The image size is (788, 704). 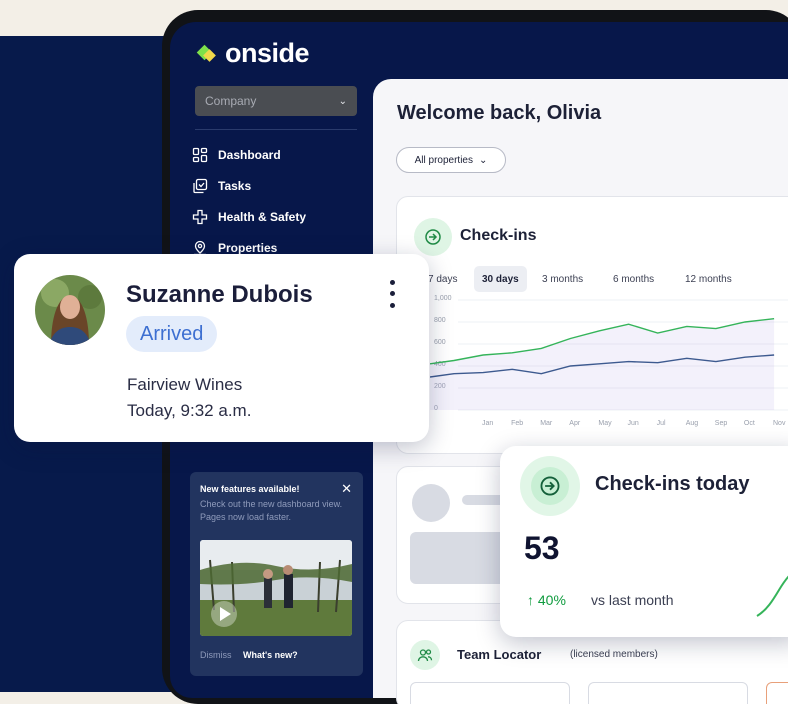 What do you see at coordinates (546, 600) in the screenshot?
I see `trend-up-percentage: ↑ 40%` at bounding box center [546, 600].